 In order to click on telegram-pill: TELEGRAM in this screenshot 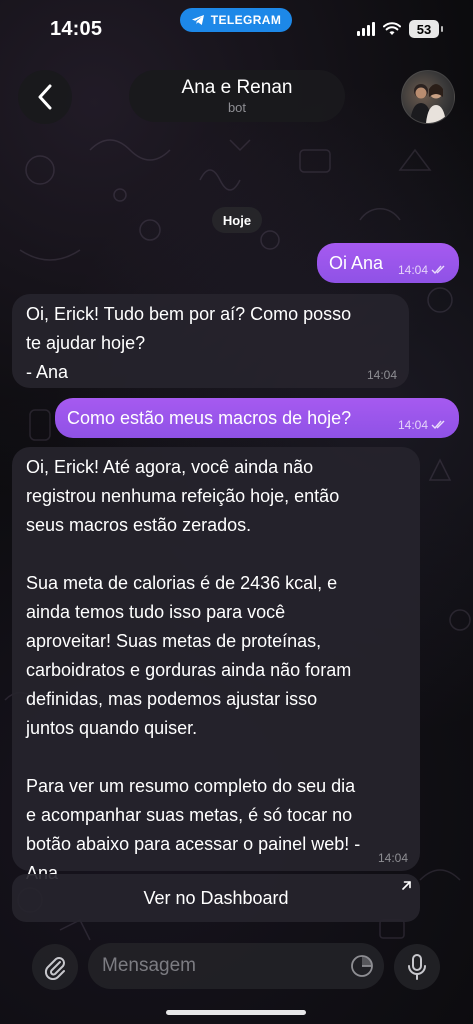, I will do `click(236, 20)`.